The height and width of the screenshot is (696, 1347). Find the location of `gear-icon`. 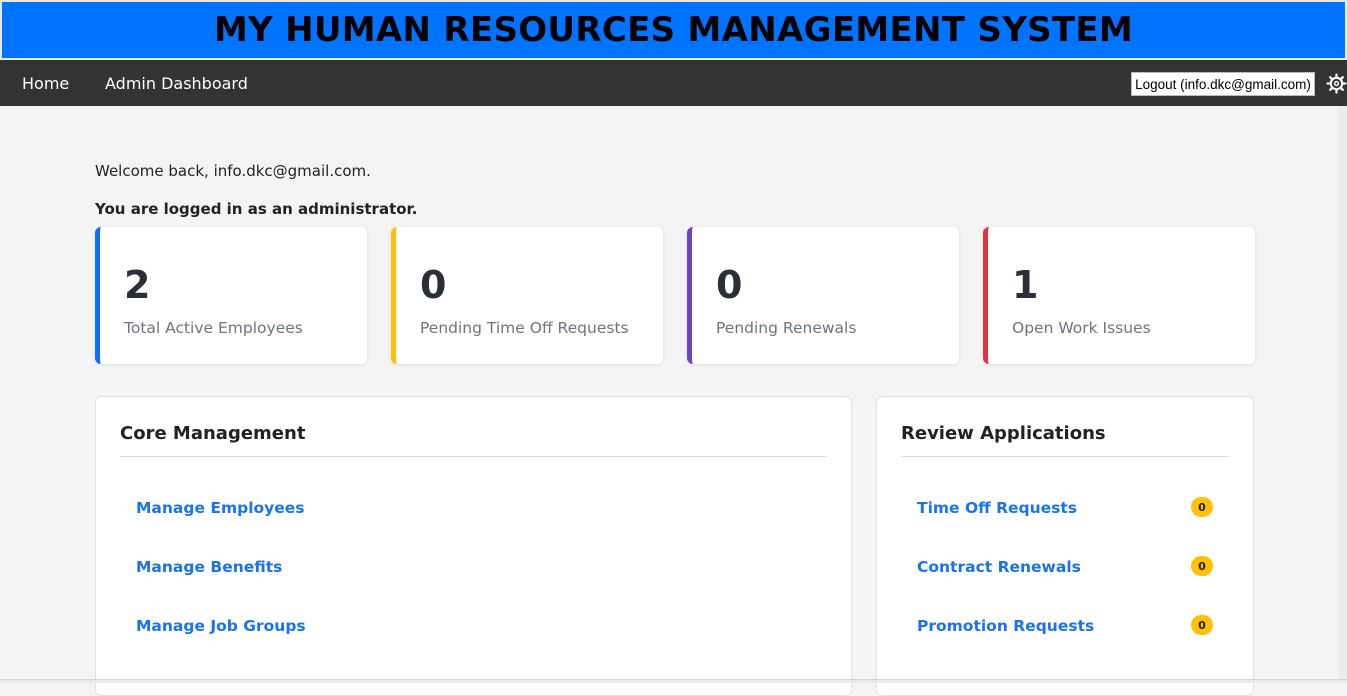

gear-icon is located at coordinates (1336, 83).